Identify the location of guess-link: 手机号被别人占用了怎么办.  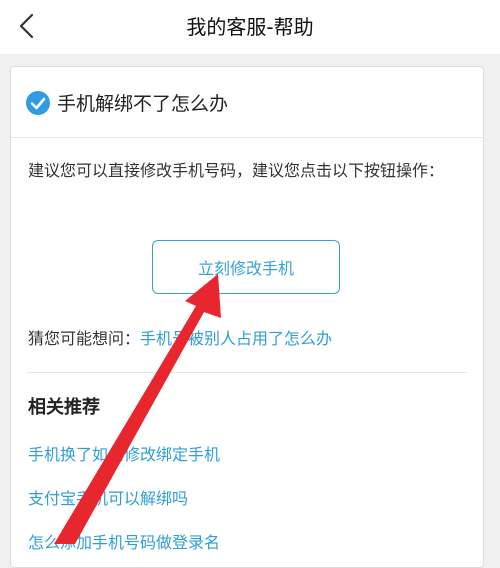
(236, 338).